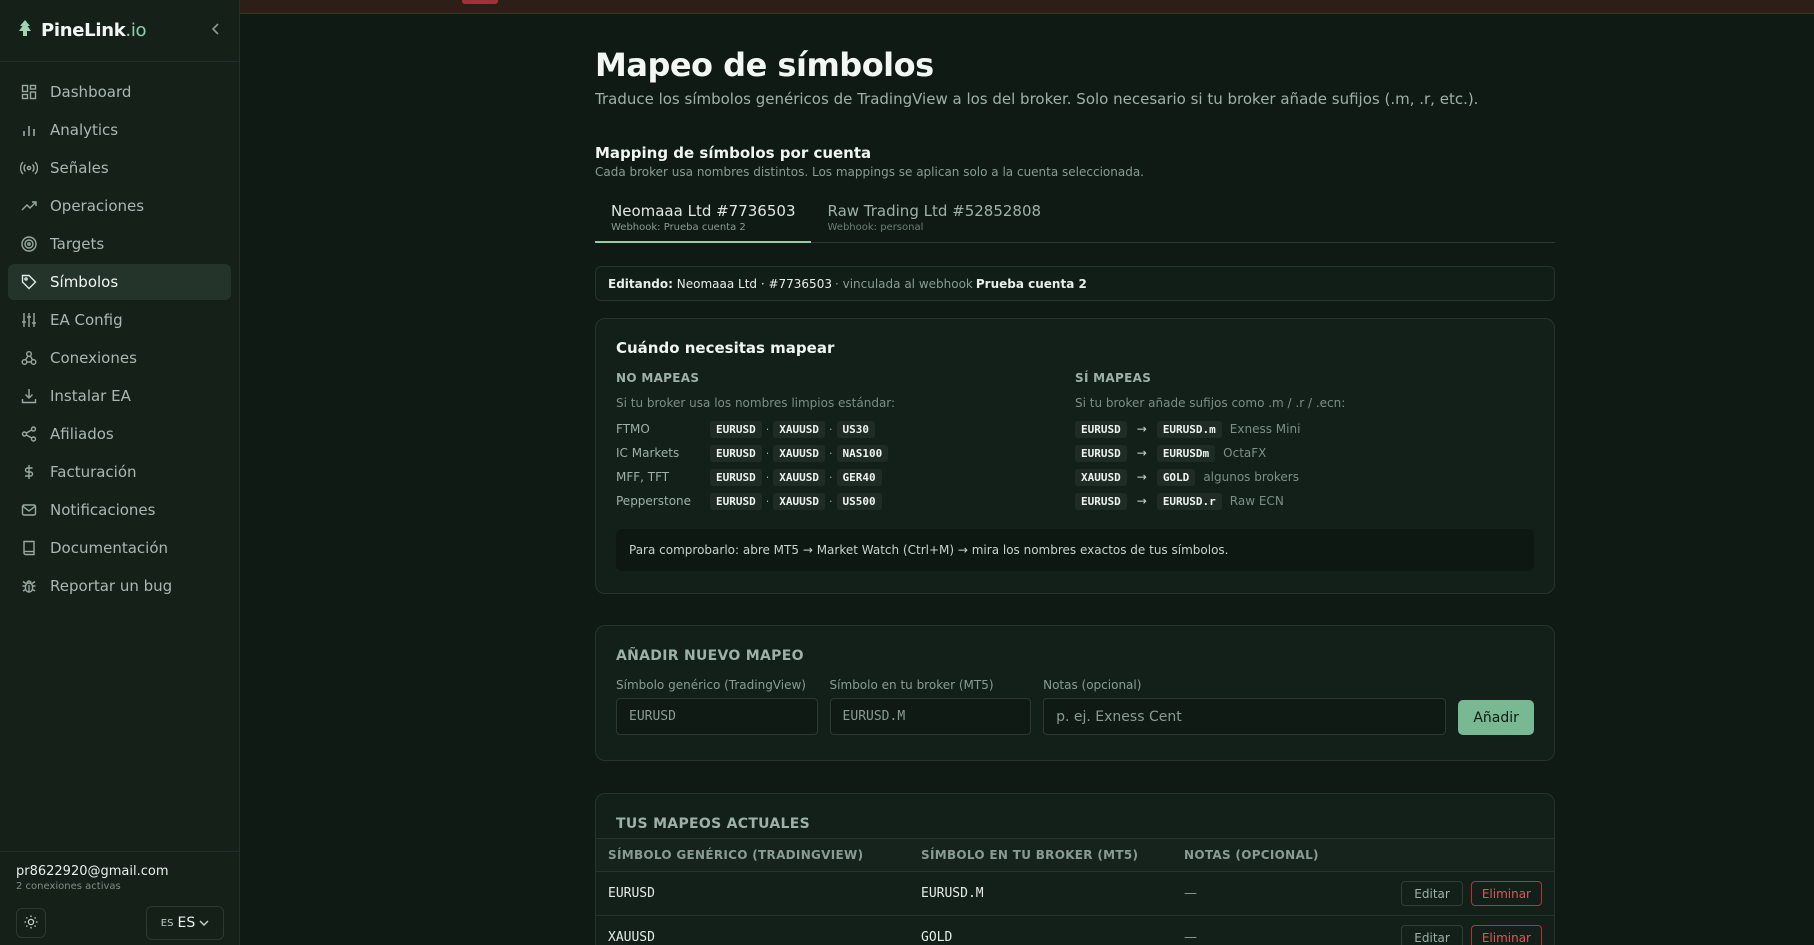  What do you see at coordinates (29, 396) in the screenshot?
I see `download-icon` at bounding box center [29, 396].